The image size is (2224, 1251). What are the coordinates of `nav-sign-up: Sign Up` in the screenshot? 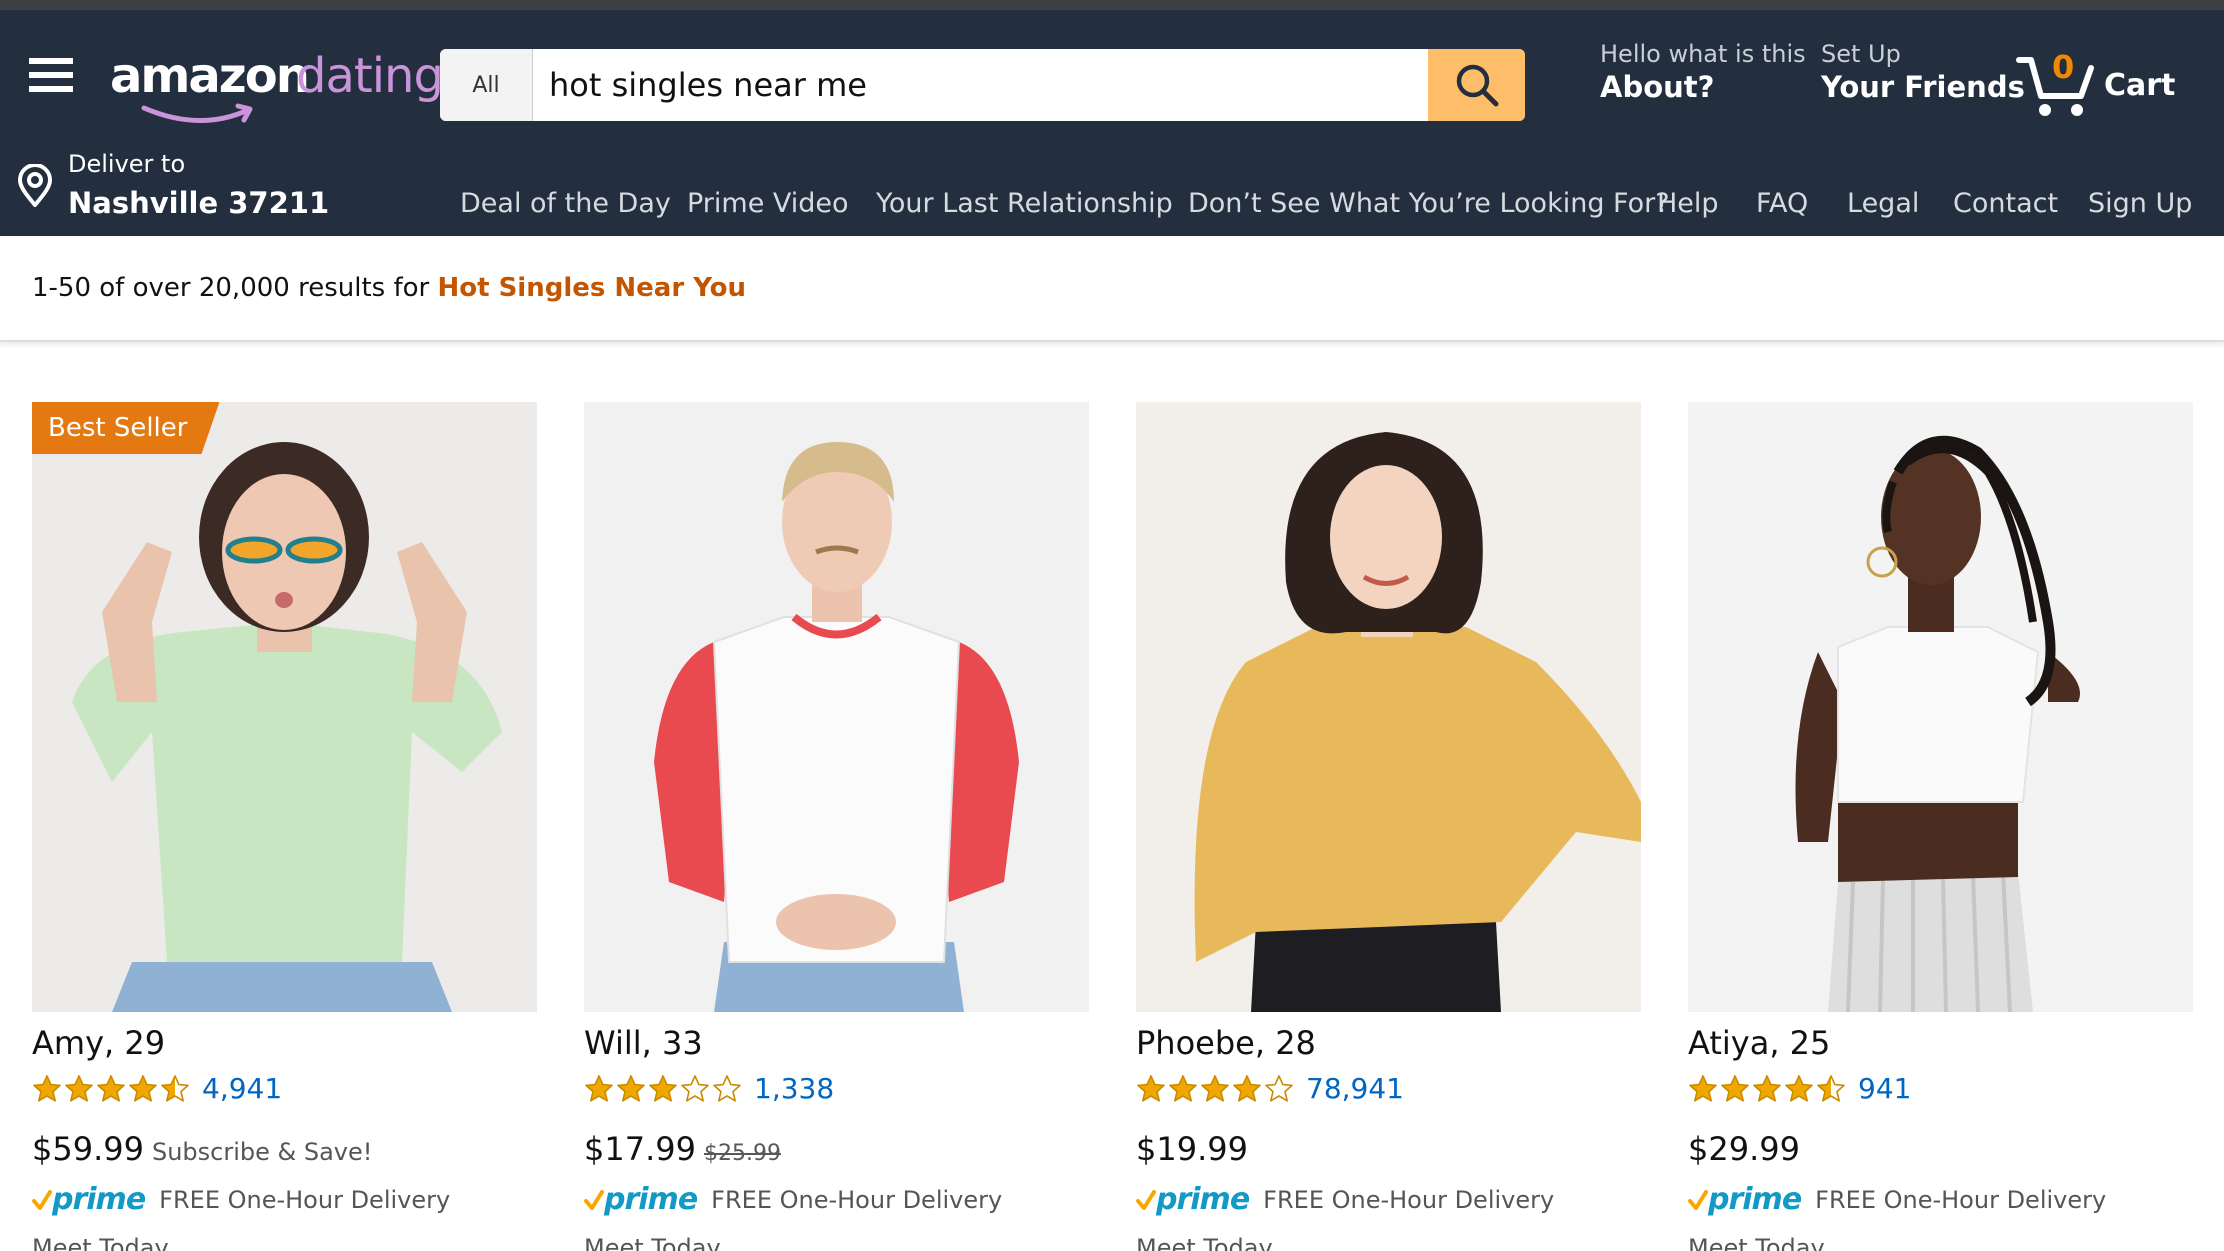 It's located at (2140, 203).